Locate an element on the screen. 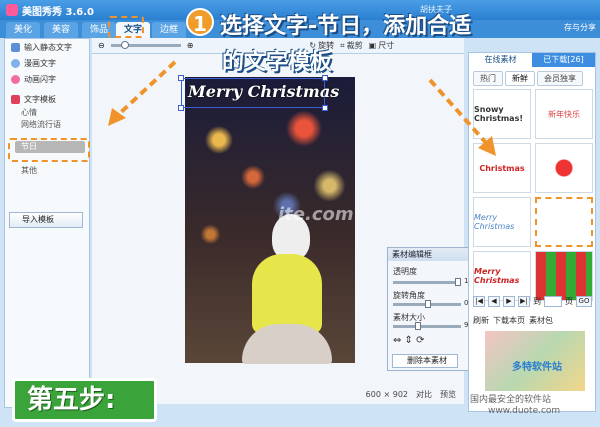 The image size is (600, 427). arrow-right-head is located at coordinates (487, 146).